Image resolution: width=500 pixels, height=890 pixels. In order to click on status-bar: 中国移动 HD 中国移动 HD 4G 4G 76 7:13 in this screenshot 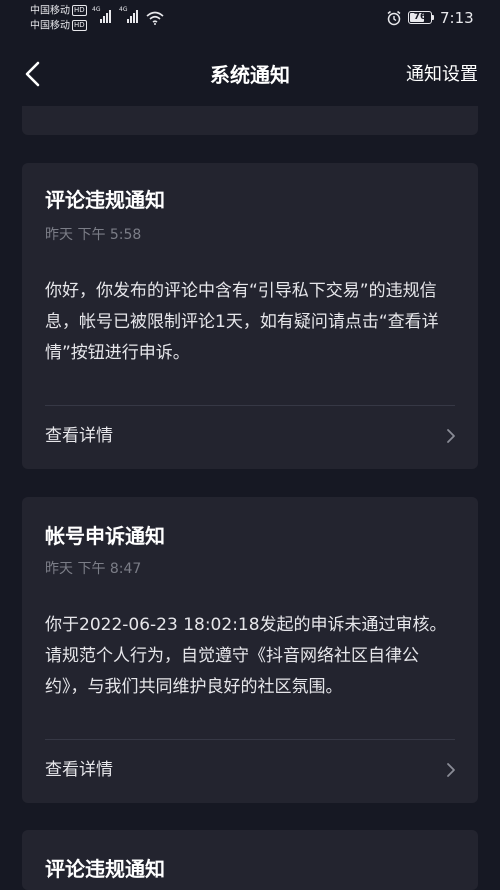, I will do `click(250, 18)`.